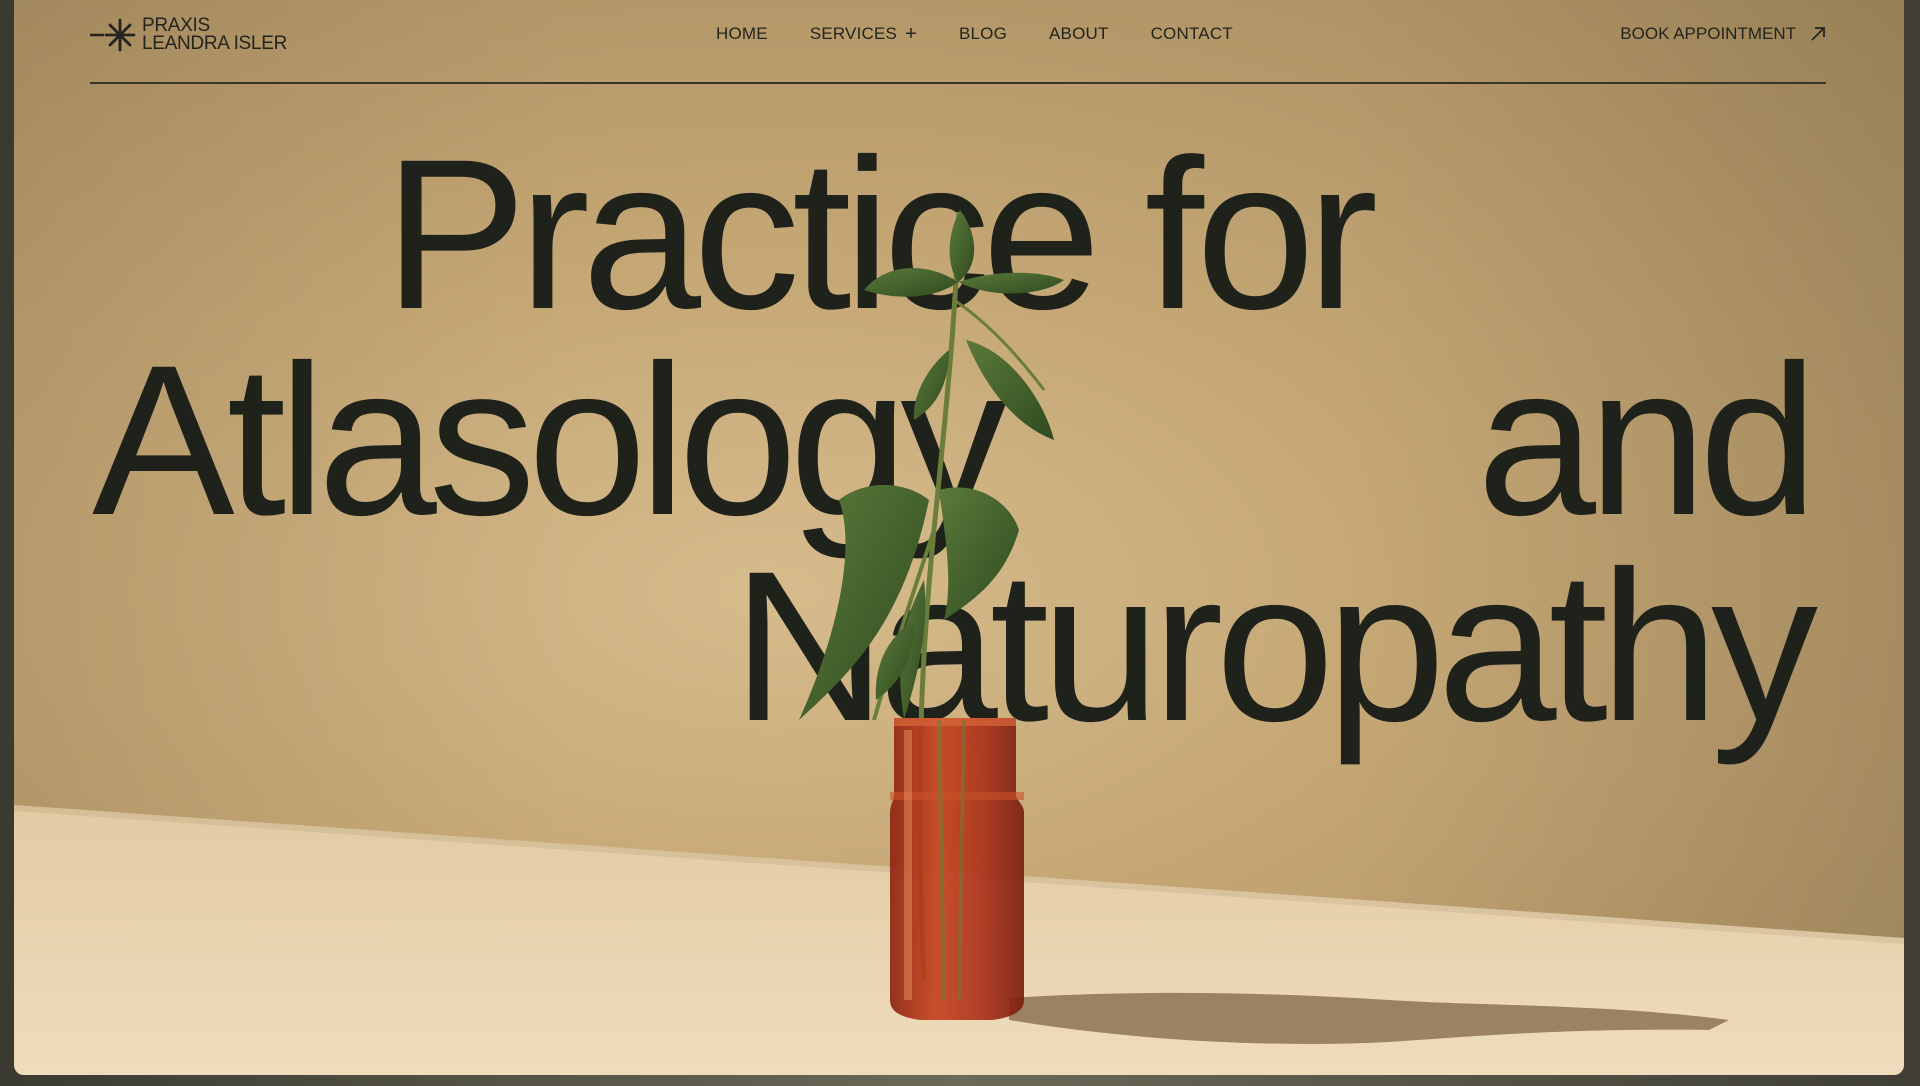  I want to click on nav-services: SERVICES +, so click(863, 34).